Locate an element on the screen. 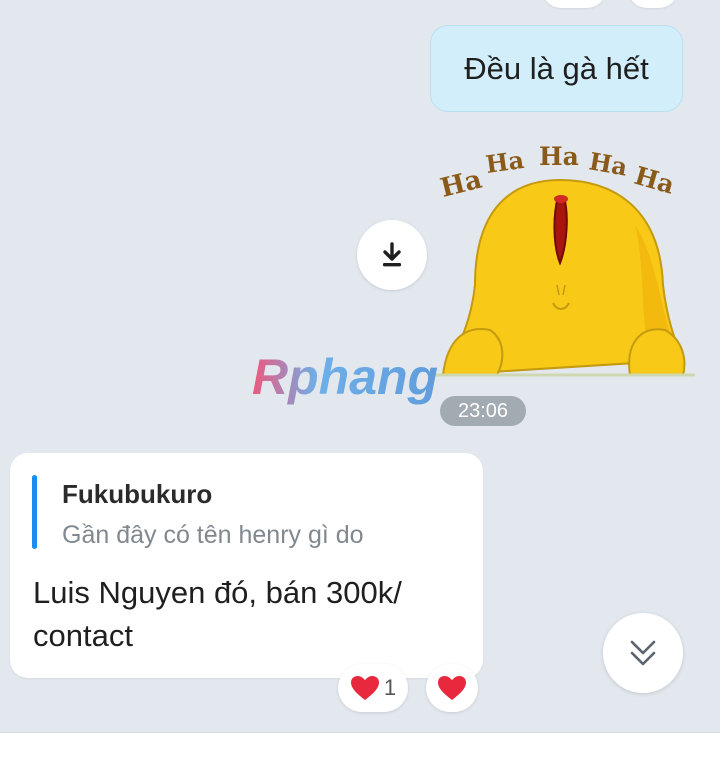  quote-text: Gần đây có tên henry gì do is located at coordinates (213, 535).